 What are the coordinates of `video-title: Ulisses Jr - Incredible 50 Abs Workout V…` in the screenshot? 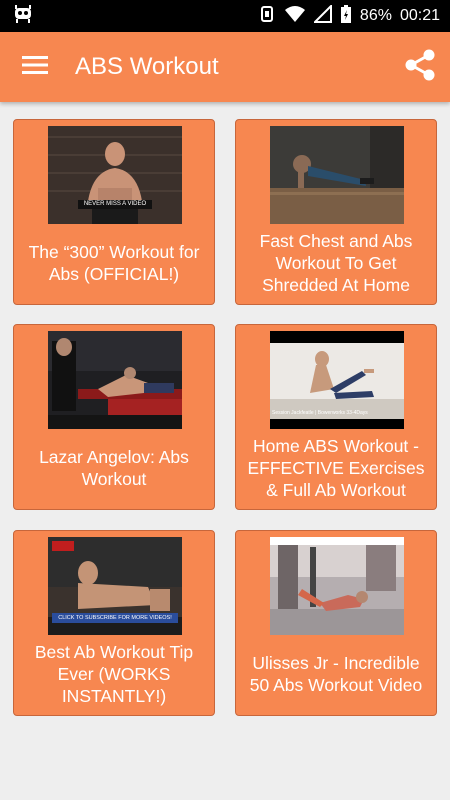 It's located at (336, 674).